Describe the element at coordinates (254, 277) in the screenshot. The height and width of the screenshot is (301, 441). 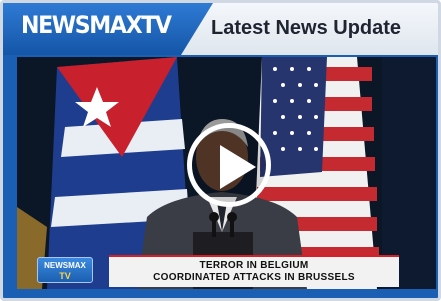
I see `lower-third-line-2: COORDINATED ATTACKS IN BRUSSELS` at that location.